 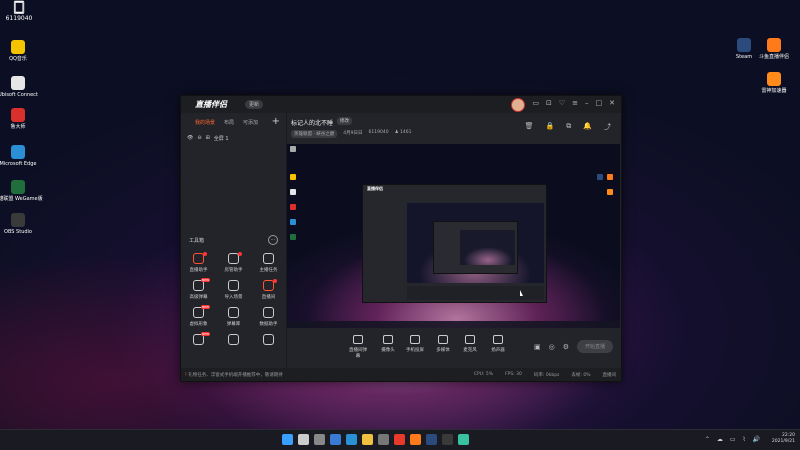 What do you see at coordinates (22, 119) in the screenshot?
I see `desktop-icon: 鲁大师` at bounding box center [22, 119].